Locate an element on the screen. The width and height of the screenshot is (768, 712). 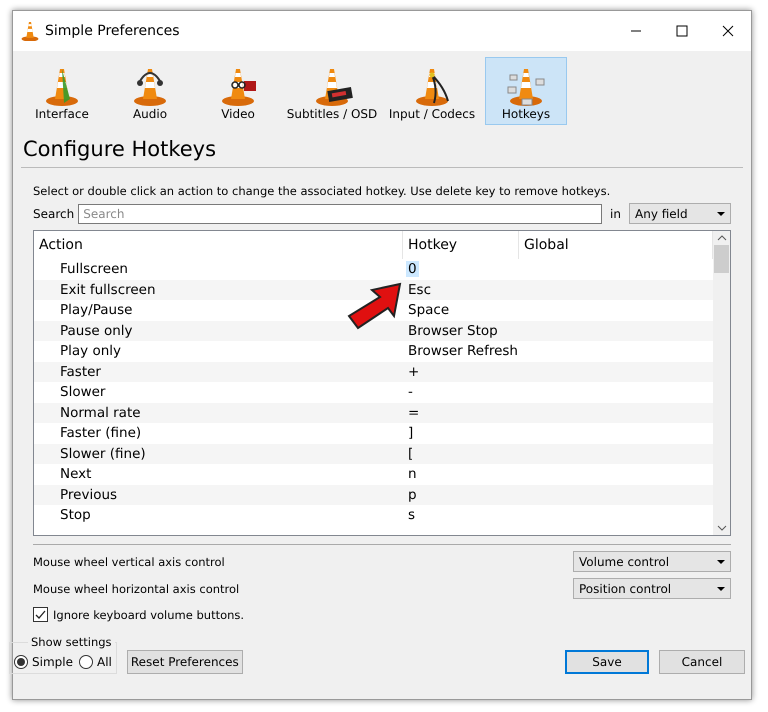
hotkey-cell: s is located at coordinates (412, 515).